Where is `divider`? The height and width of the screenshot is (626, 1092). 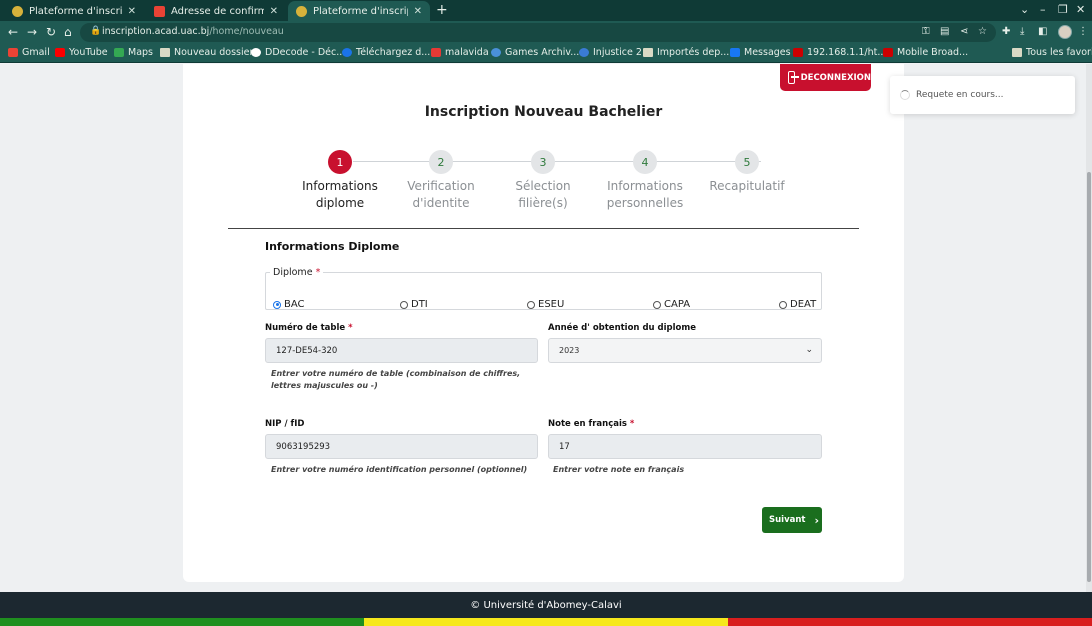
divider is located at coordinates (543, 228).